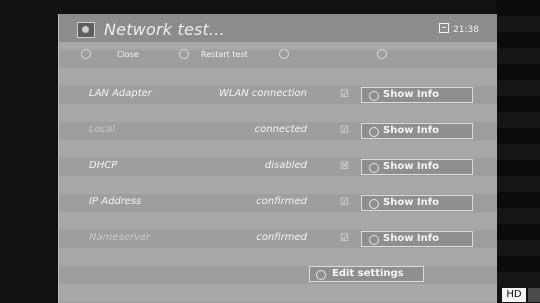 Image resolution: width=540 pixels, height=303 pixels. What do you see at coordinates (278, 55) in the screenshot?
I see `action-menu: Close Restart test` at bounding box center [278, 55].